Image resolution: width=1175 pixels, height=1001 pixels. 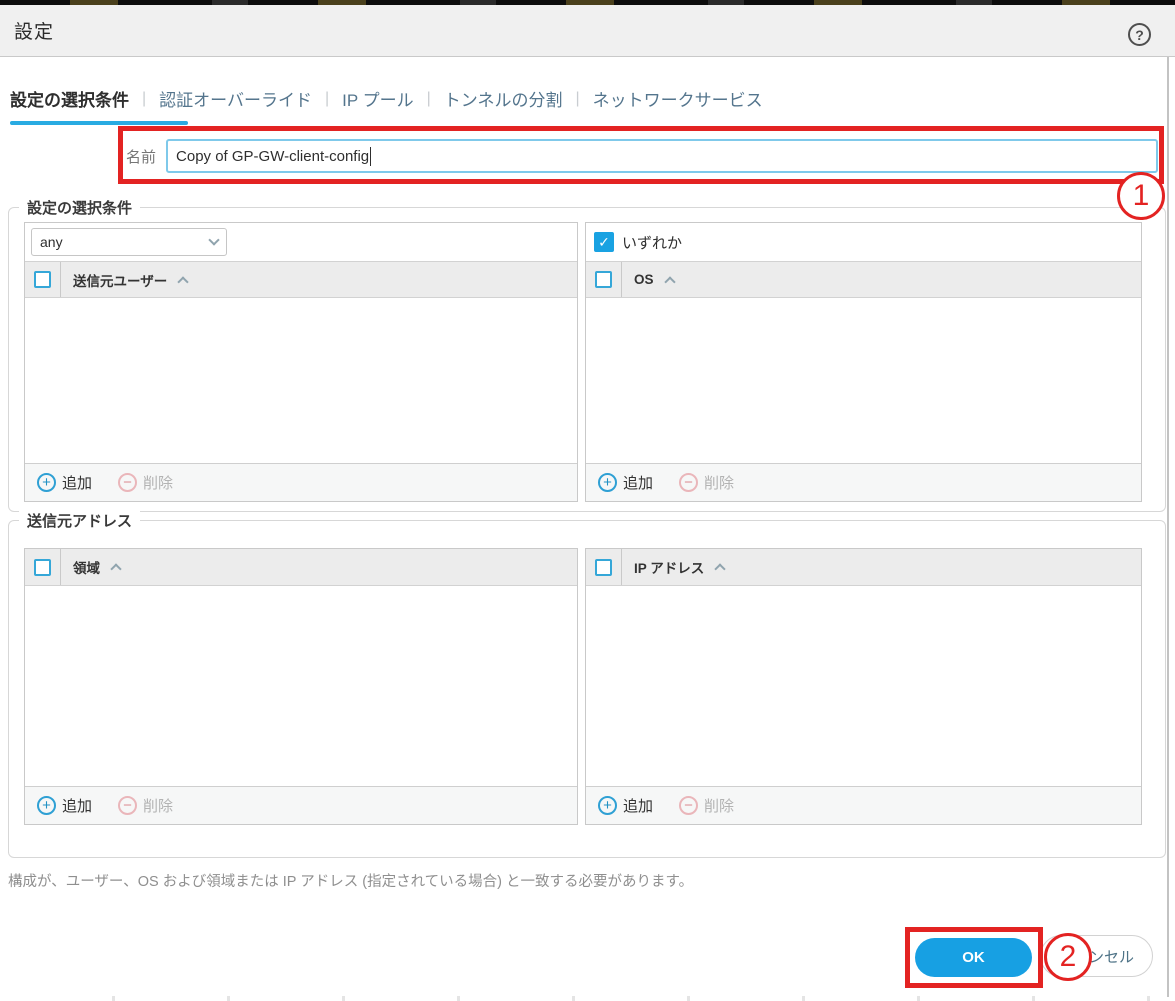 What do you see at coordinates (863, 667) in the screenshot?
I see `ip-address-table-body` at bounding box center [863, 667].